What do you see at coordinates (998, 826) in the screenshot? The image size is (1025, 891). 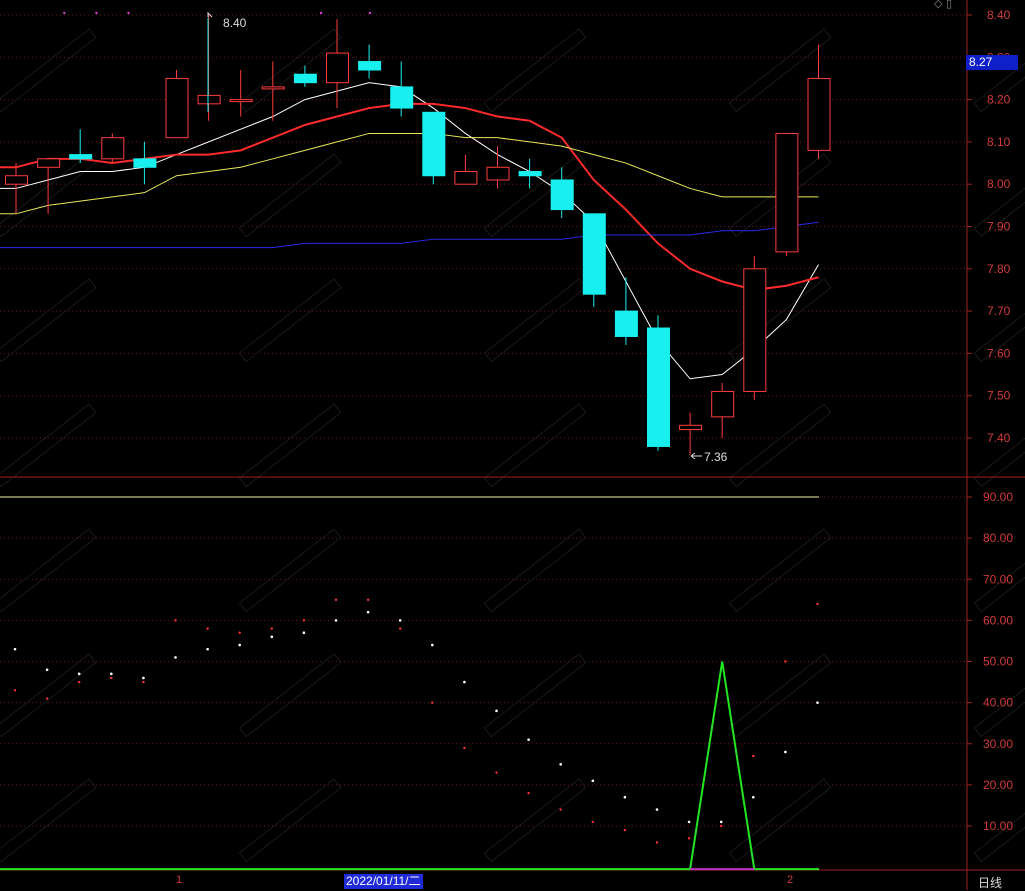 I see `indicator-tick-label: 10.00` at bounding box center [998, 826].